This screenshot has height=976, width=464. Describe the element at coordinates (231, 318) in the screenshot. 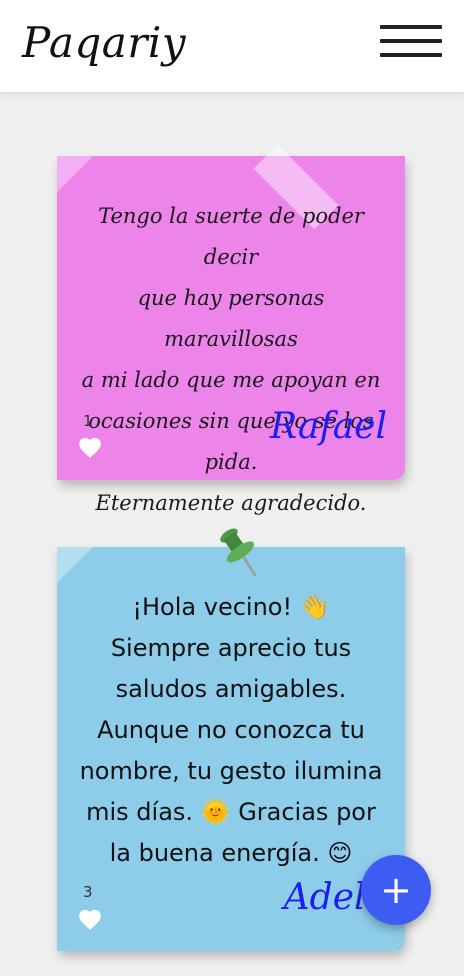

I see `note-line: que hay personas maravillosas` at that location.